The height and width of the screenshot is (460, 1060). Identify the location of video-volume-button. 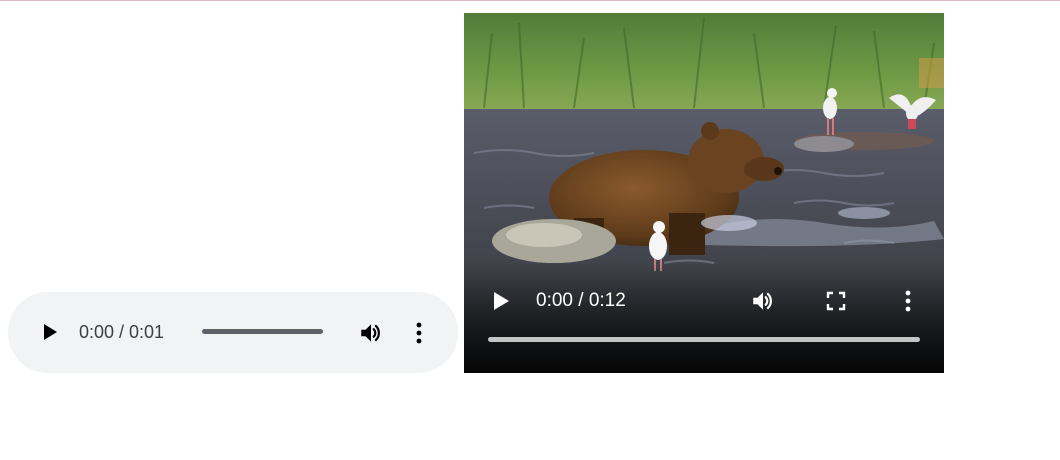
(763, 301).